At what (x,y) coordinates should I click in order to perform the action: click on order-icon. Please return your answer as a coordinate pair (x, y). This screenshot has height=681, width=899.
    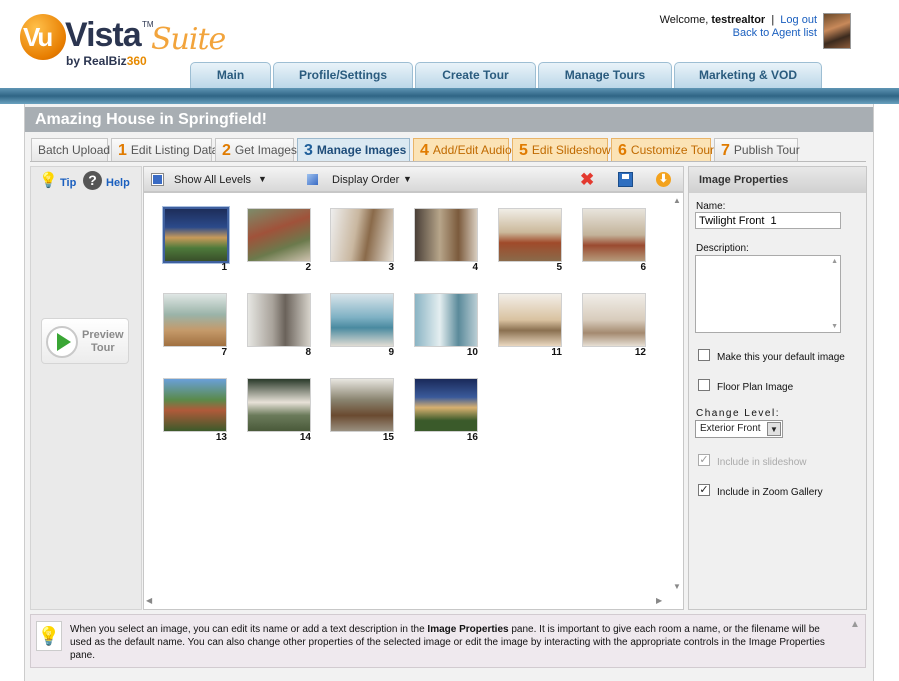
    Looking at the image, I should click on (312, 179).